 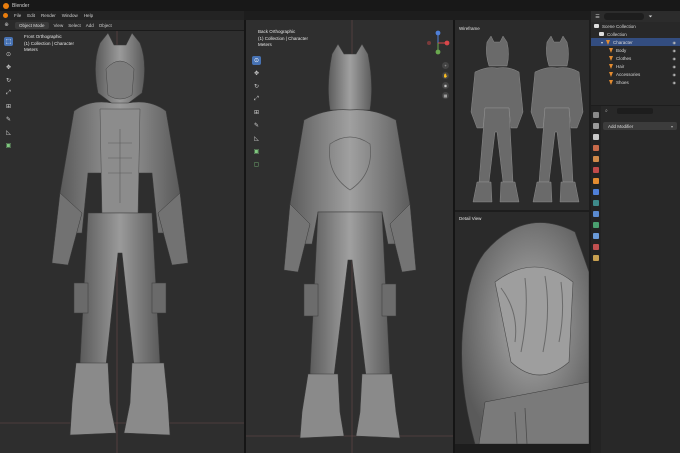 I want to click on pin-icon: ⌕, so click(x=606, y=111).